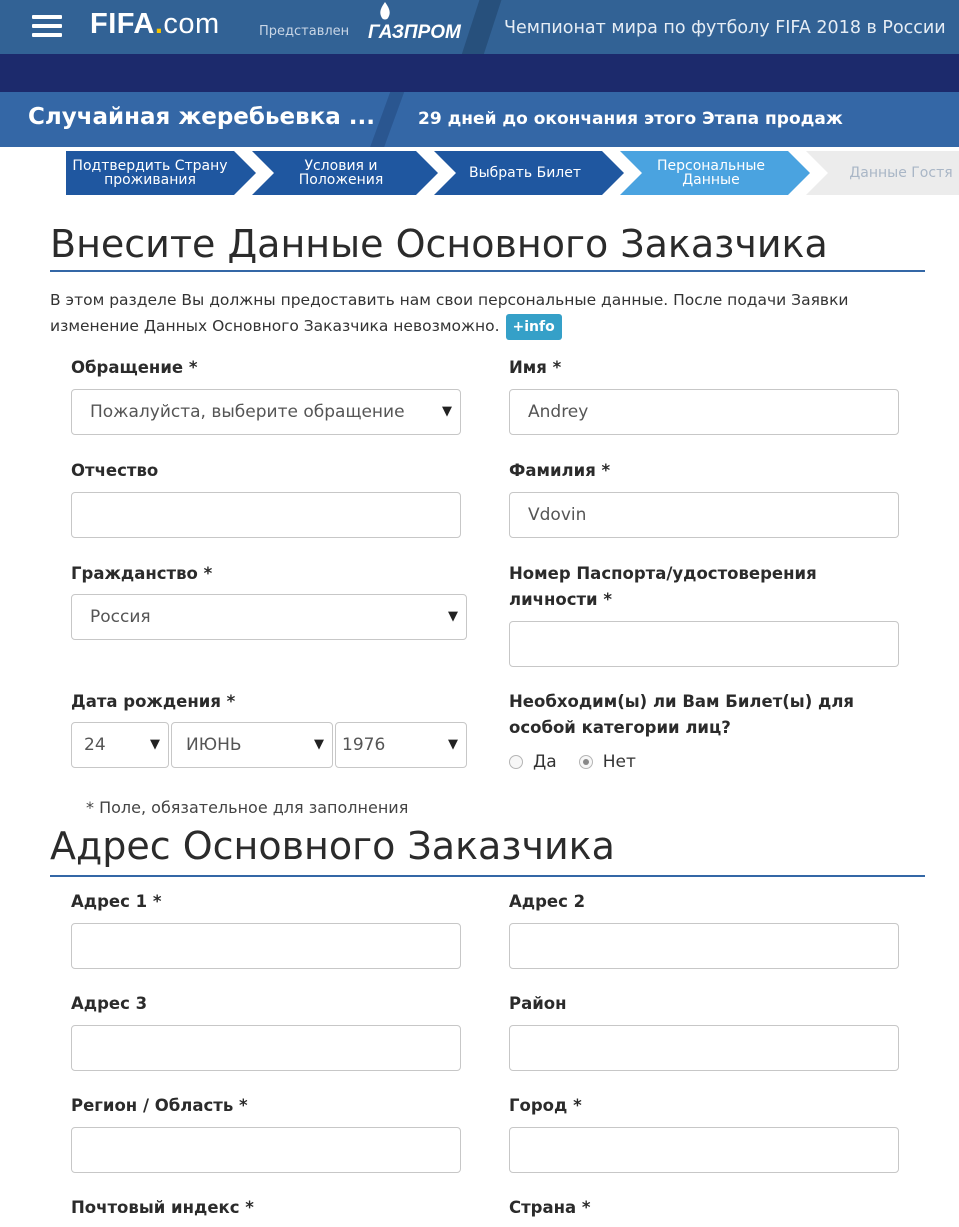 This screenshot has width=959, height=1227. Describe the element at coordinates (525, 173) in the screenshot. I see `step-select-ticket: Выбрать Билет` at that location.